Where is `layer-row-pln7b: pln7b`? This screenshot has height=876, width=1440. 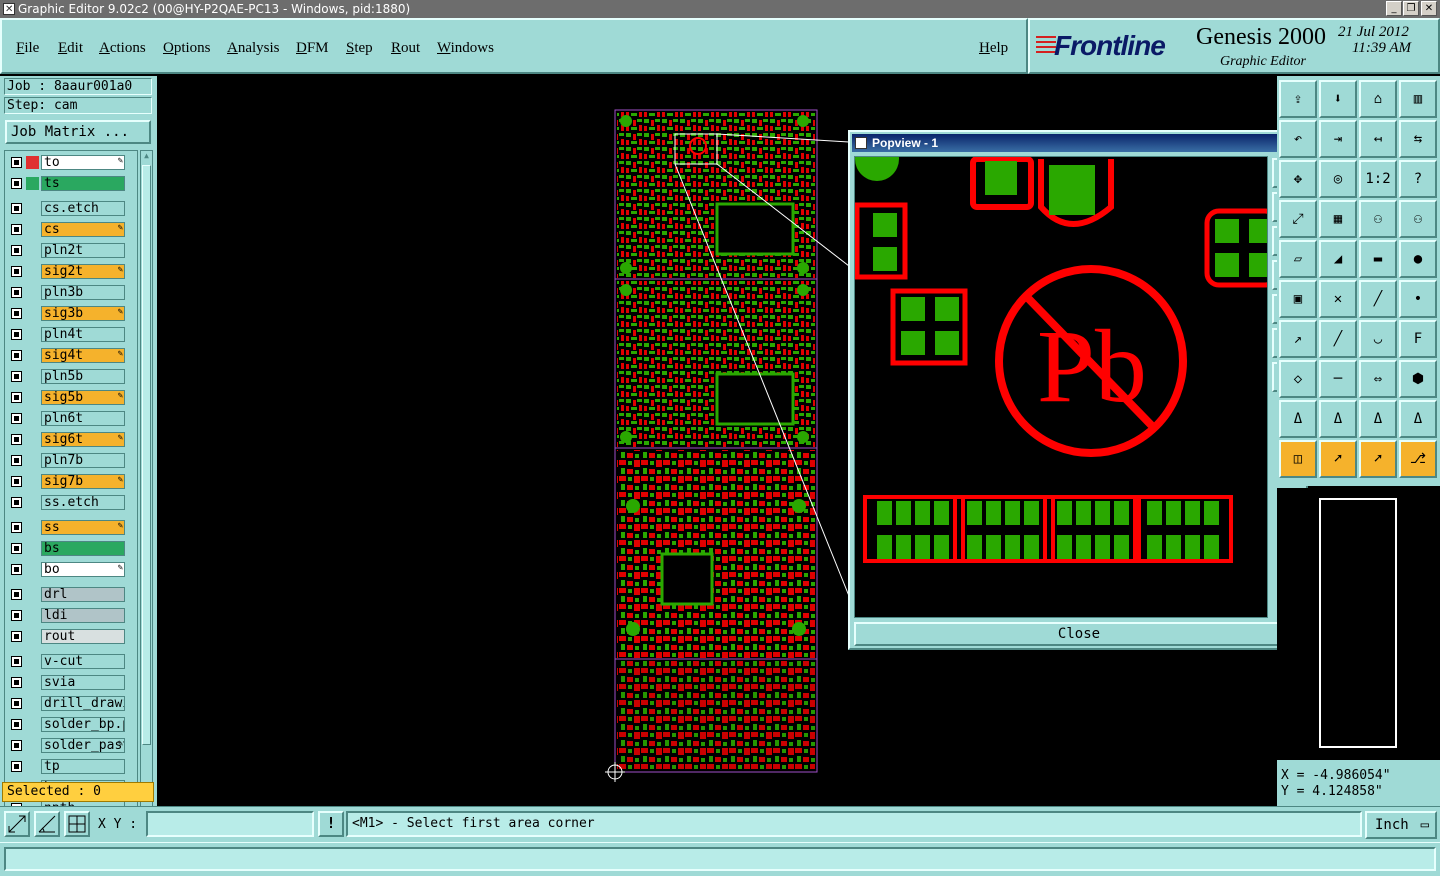 layer-row-pln7b: pln7b is located at coordinates (67, 460).